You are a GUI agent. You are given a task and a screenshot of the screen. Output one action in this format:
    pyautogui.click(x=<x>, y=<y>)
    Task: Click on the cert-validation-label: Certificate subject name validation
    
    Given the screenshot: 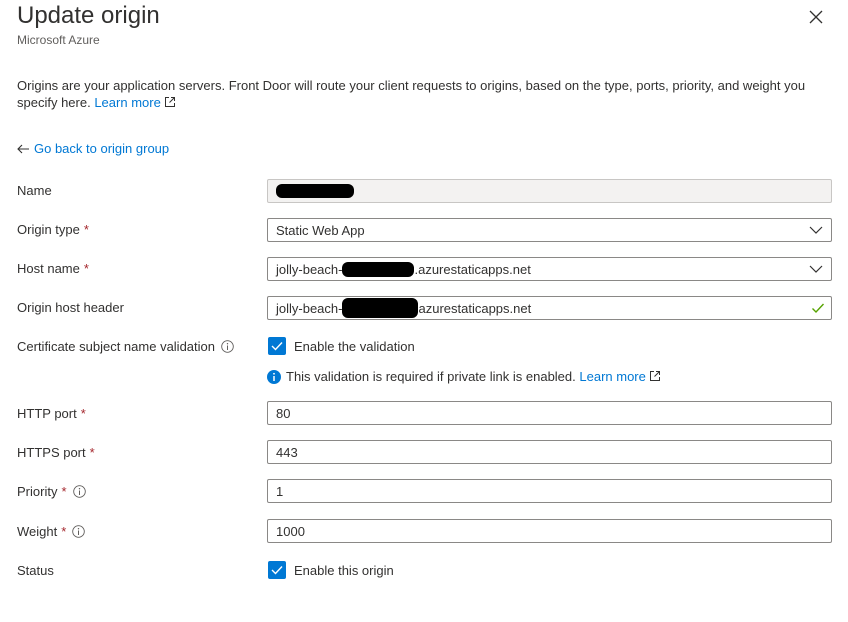 What is the action you would take?
    pyautogui.click(x=125, y=346)
    